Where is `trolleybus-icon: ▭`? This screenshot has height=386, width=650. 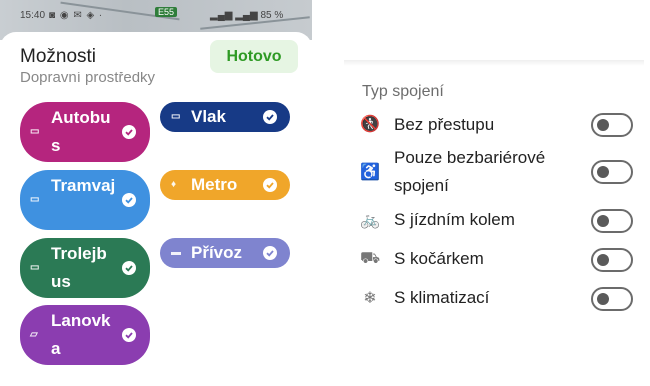 trolleybus-icon: ▭ is located at coordinates (35, 267).